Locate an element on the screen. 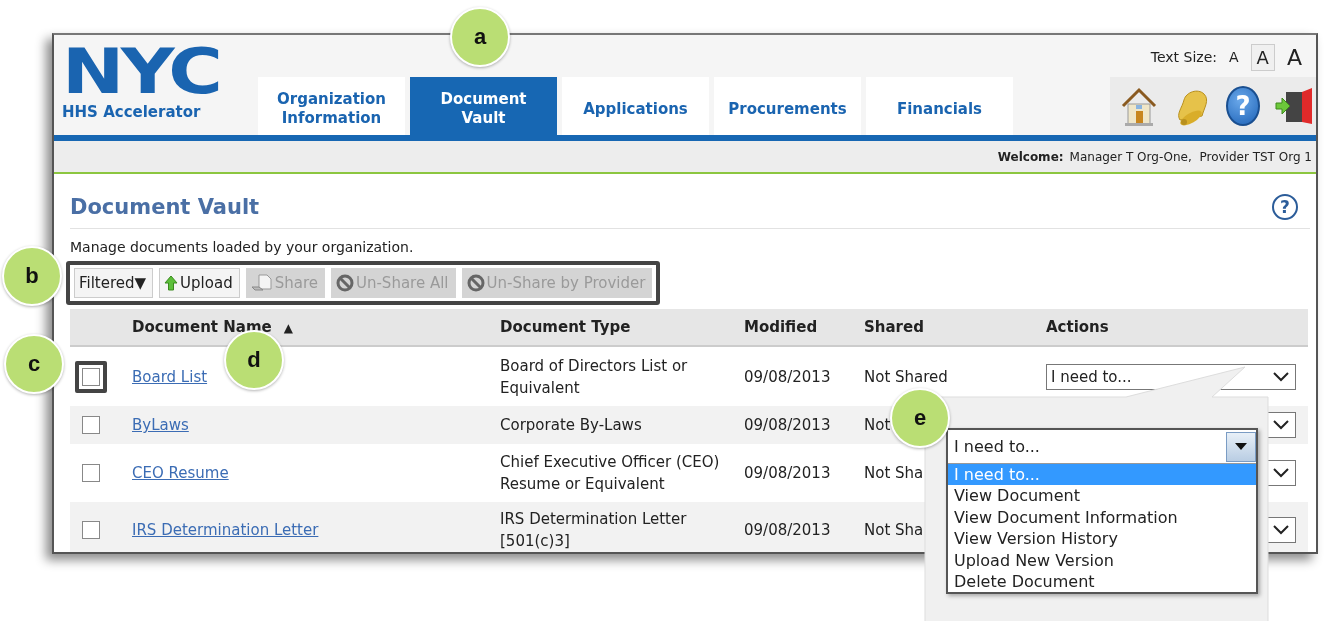  dropdown-option: Delete Document is located at coordinates (1102, 581).